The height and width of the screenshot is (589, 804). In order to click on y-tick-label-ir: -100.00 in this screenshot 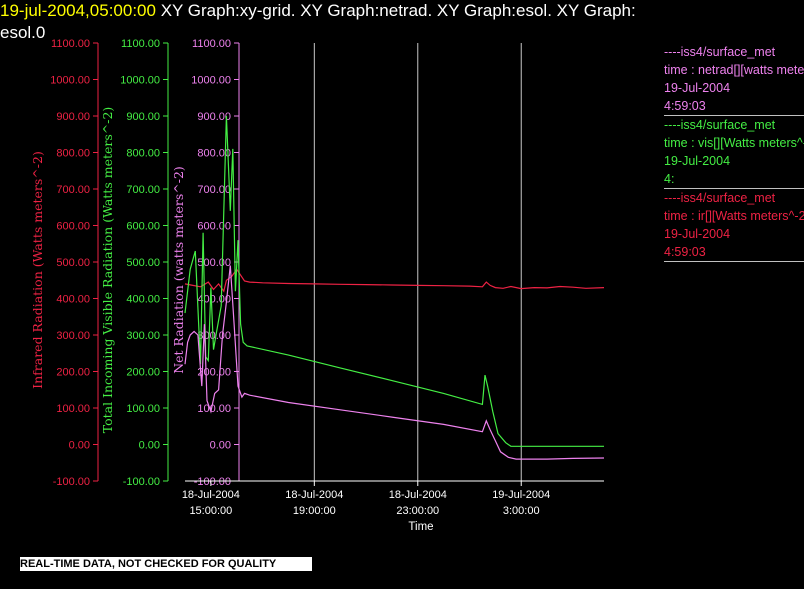, I will do `click(71, 482)`.